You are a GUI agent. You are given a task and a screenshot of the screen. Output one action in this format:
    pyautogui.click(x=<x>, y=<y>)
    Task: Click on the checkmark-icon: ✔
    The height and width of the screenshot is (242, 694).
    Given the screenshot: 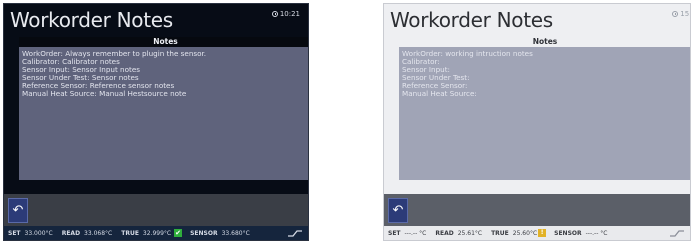 What is the action you would take?
    pyautogui.click(x=178, y=233)
    